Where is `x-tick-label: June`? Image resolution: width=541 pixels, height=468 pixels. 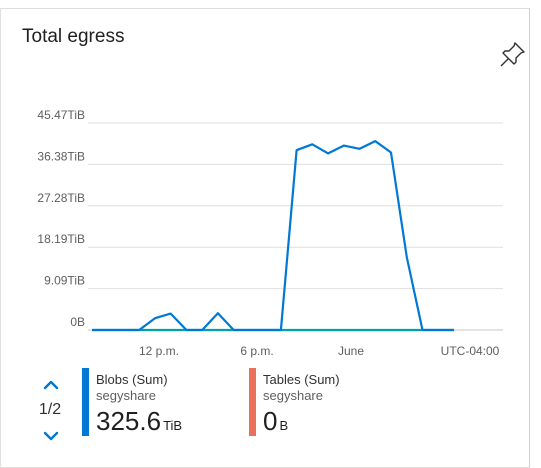 x-tick-label: June is located at coordinates (351, 351).